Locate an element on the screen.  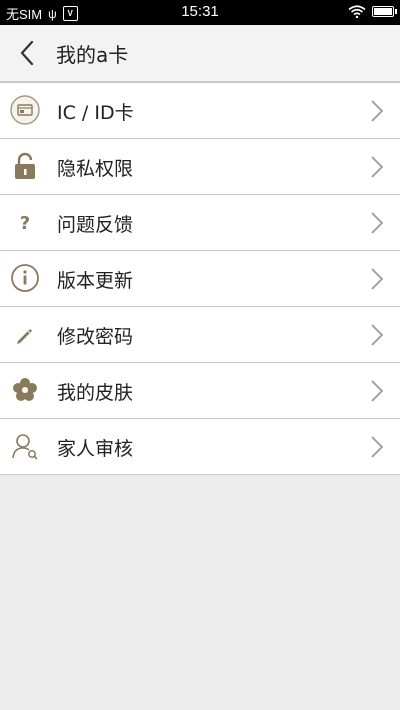
status-time: 15:31 is located at coordinates (200, 11).